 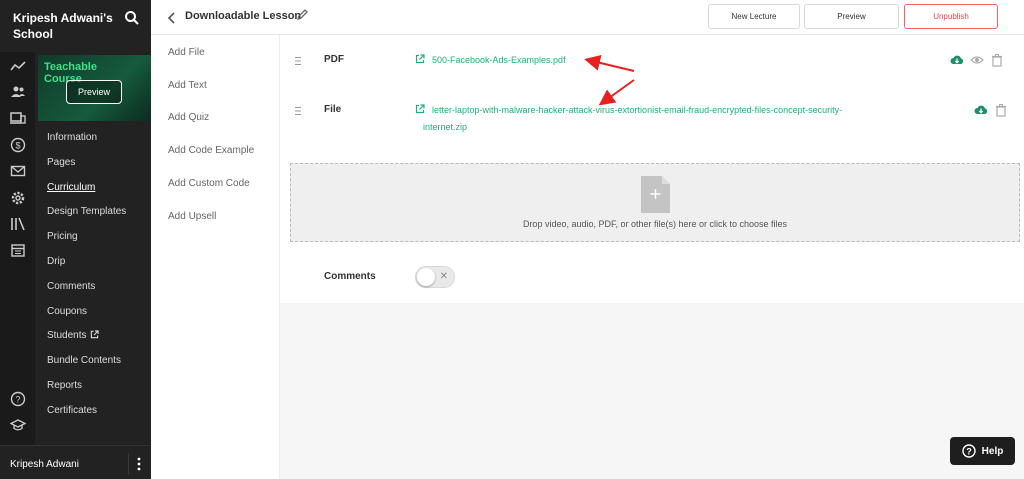 I want to click on sidebar-item-bundle-contents: Bundle Contents, so click(x=86, y=365).